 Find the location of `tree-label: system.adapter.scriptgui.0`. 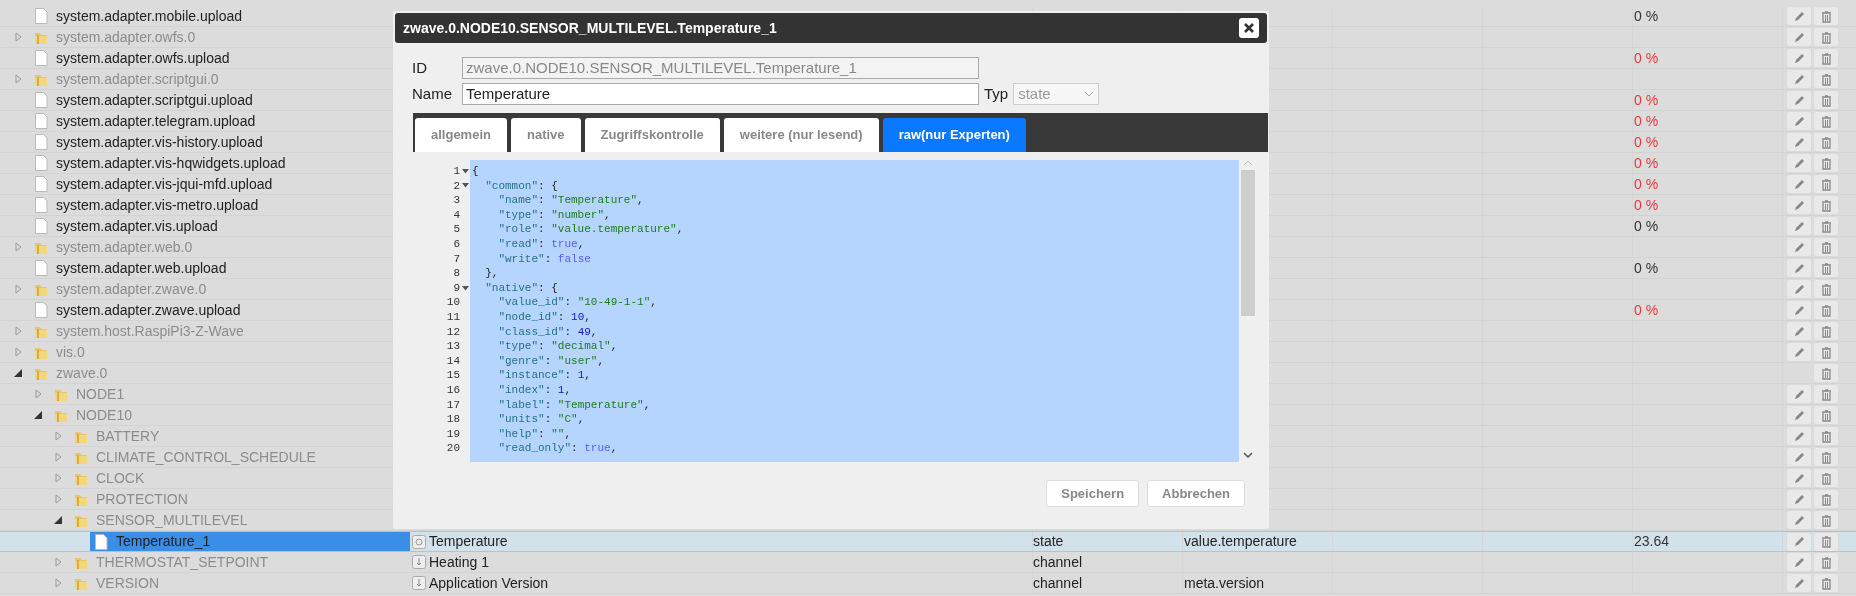

tree-label: system.adapter.scriptgui.0 is located at coordinates (137, 79).